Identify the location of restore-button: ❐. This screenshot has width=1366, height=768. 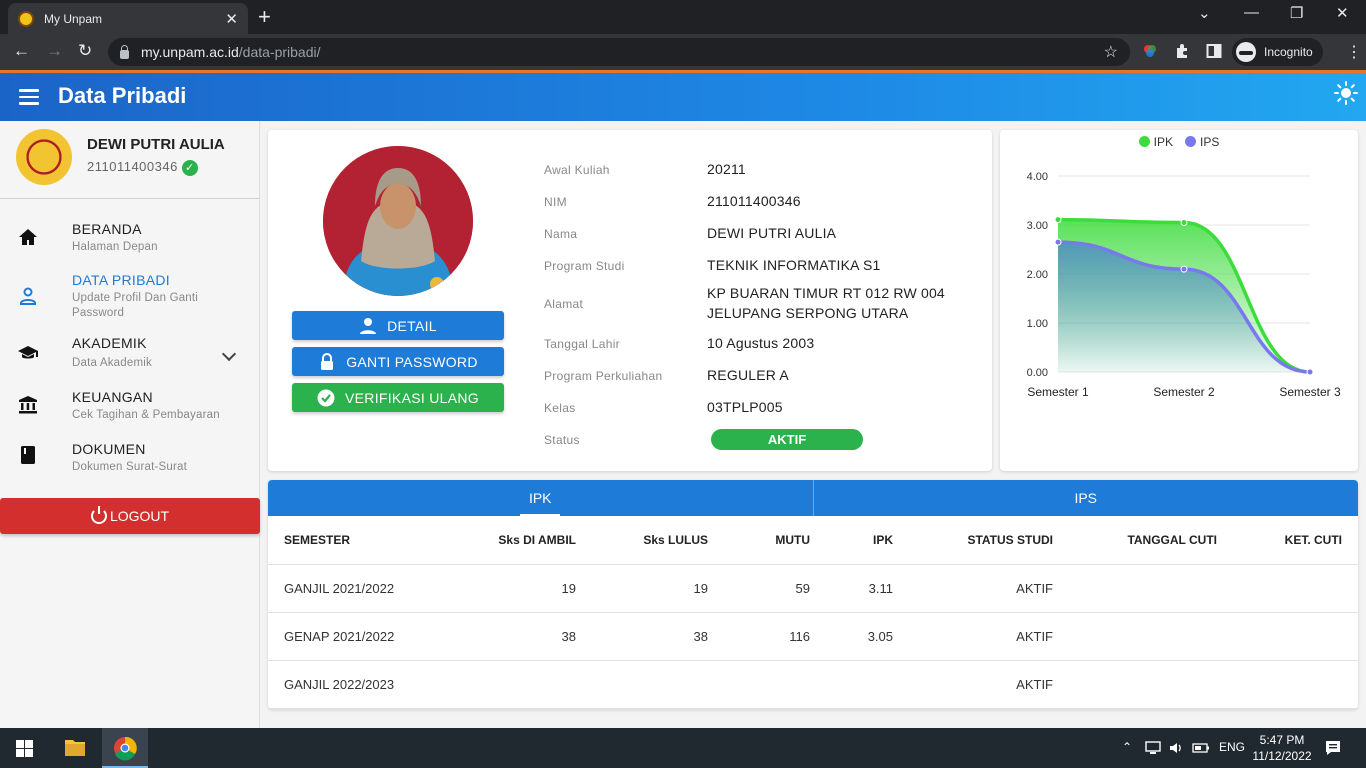
(1296, 13).